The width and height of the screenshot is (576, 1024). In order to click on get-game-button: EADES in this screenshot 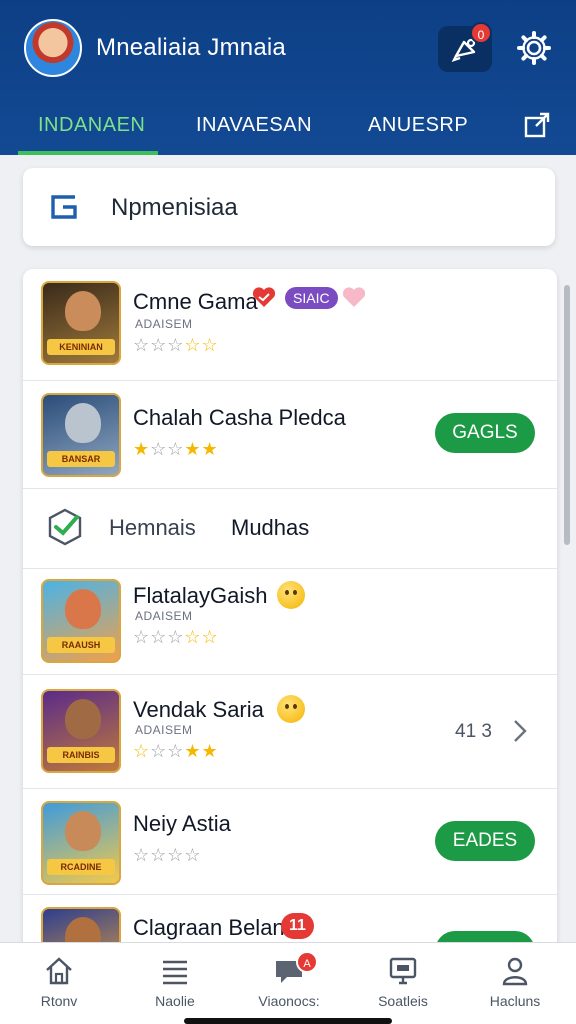, I will do `click(485, 841)`.